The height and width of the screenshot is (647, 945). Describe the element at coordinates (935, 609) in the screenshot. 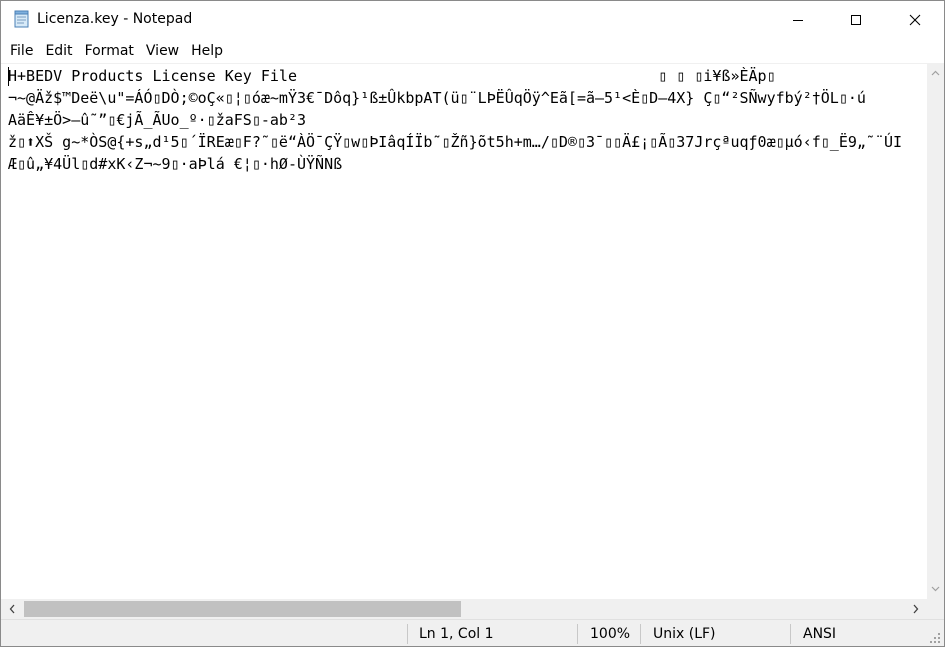

I see `scrollbar-corner` at that location.